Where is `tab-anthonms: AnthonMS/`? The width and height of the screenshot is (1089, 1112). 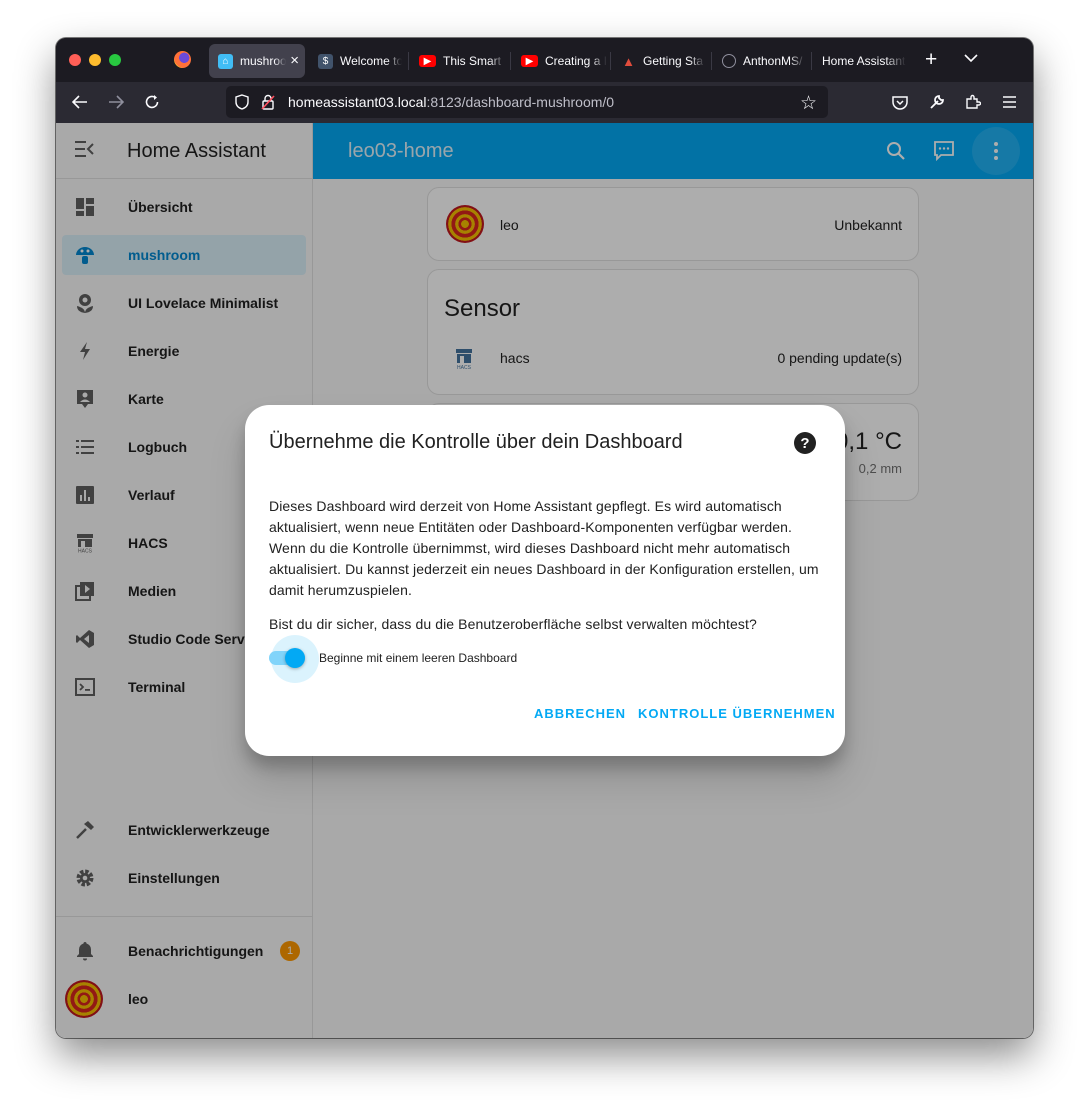
tab-anthonms: AnthonMS/ is located at coordinates (761, 61).